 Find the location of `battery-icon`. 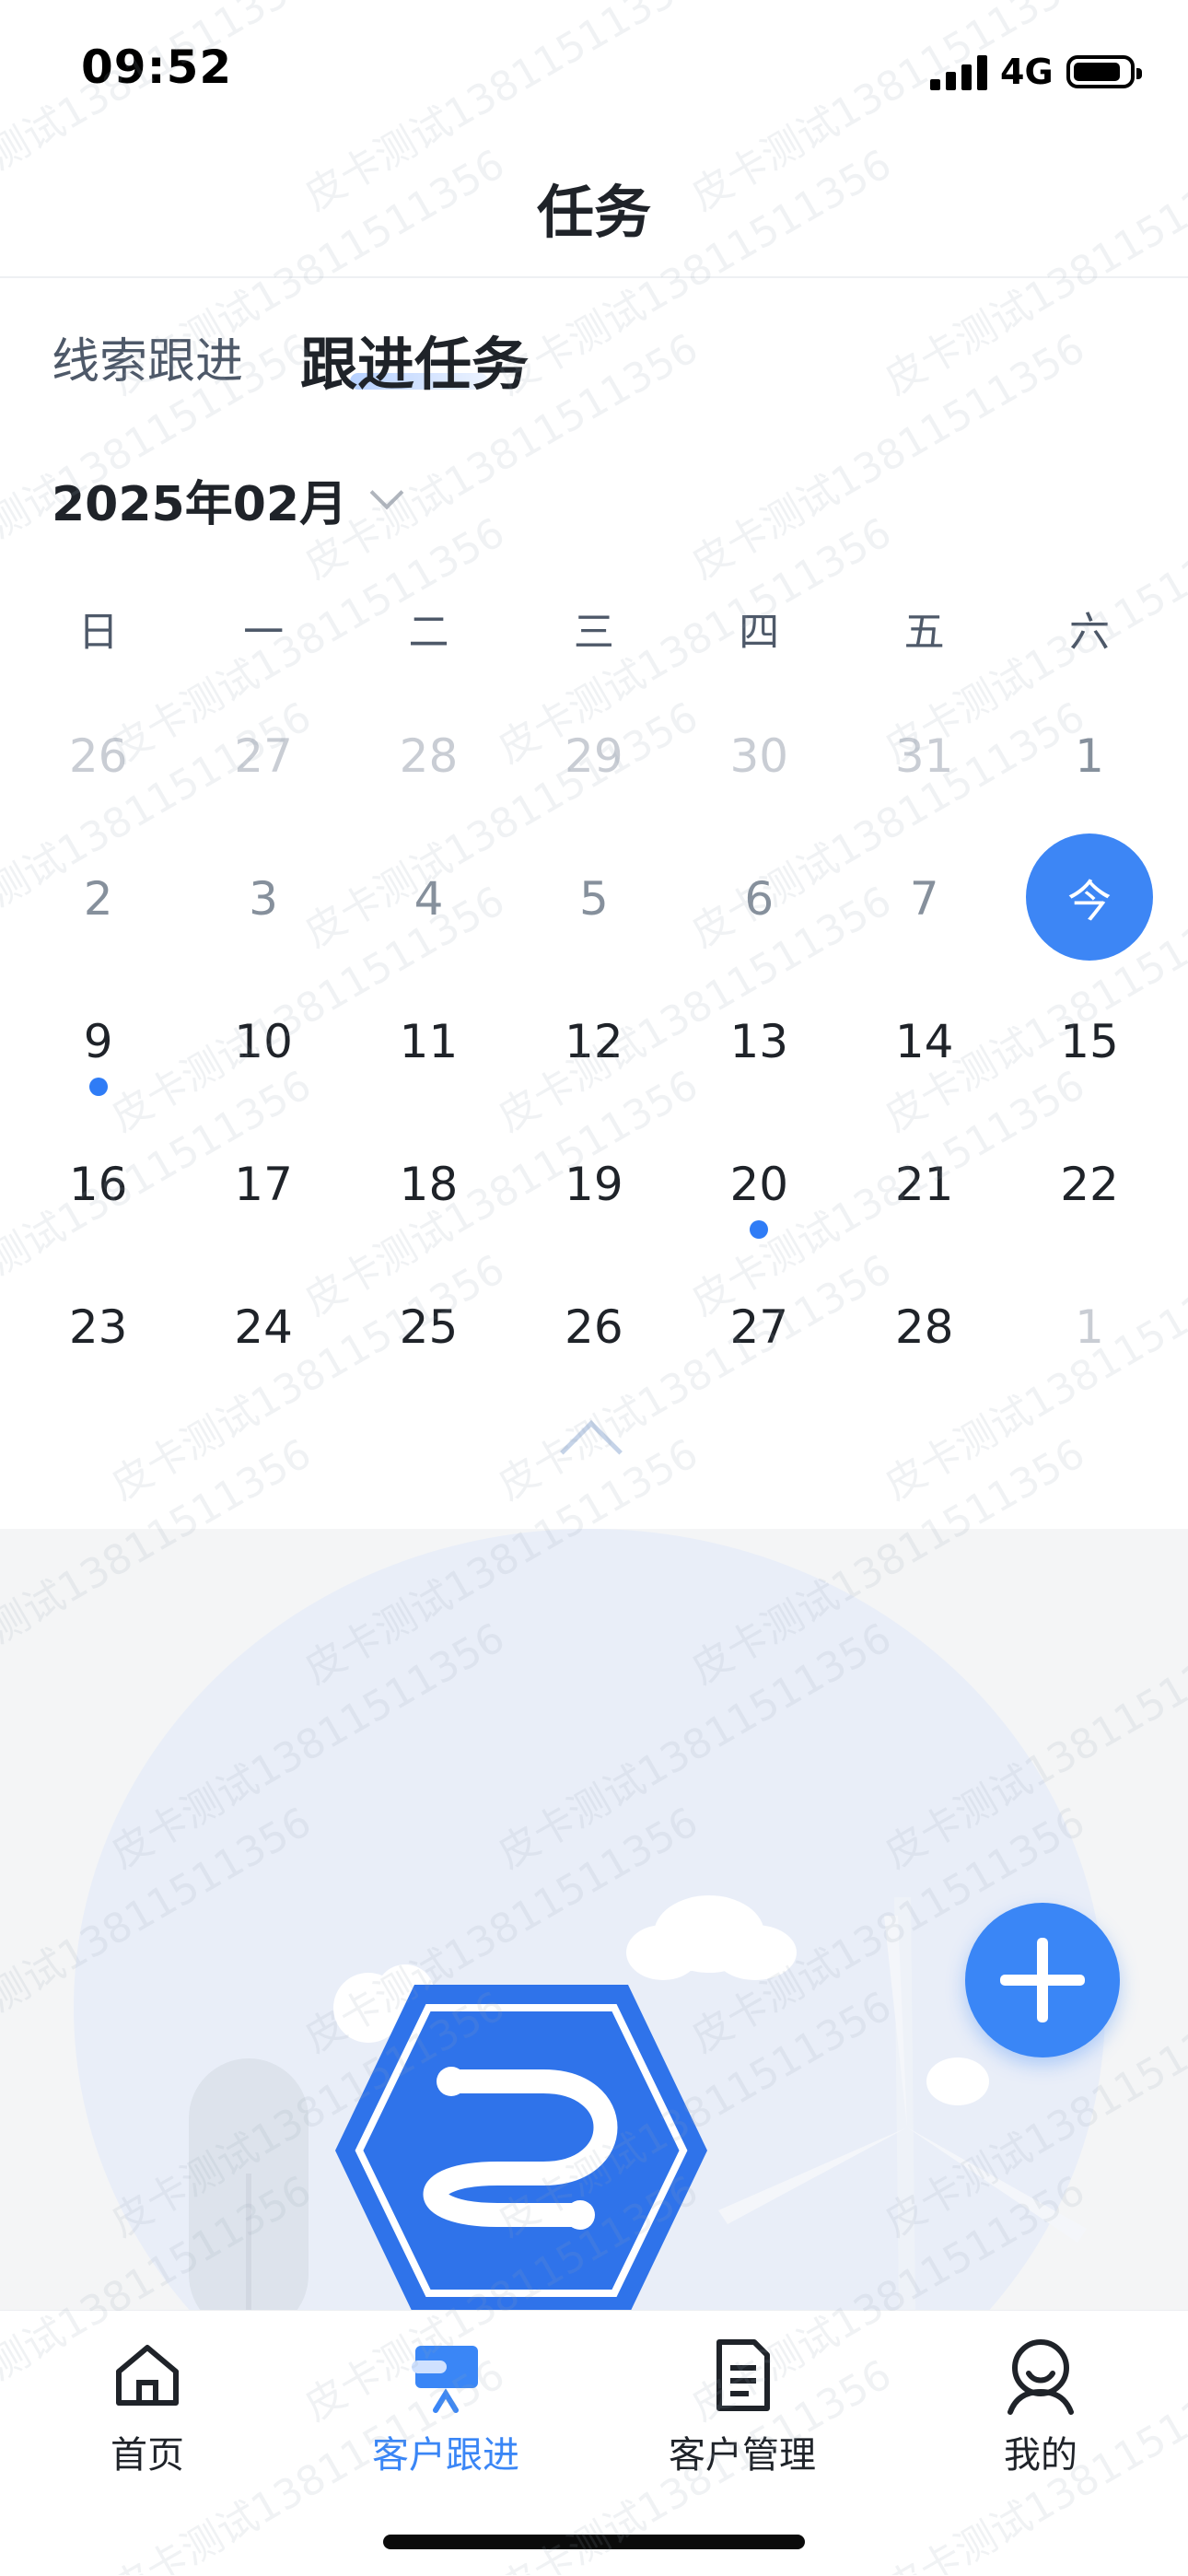

battery-icon is located at coordinates (1104, 71).